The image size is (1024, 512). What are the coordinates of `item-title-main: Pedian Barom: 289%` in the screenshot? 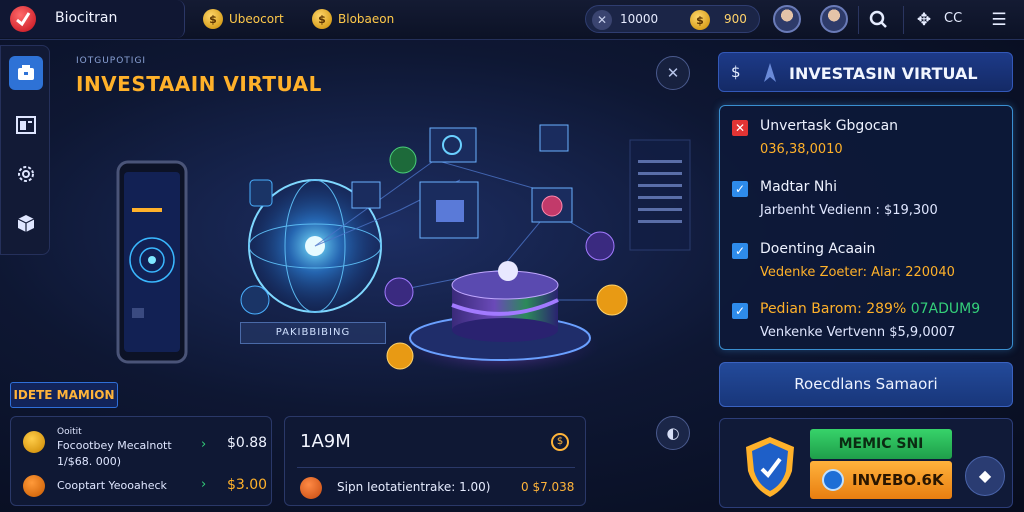 It's located at (833, 309).